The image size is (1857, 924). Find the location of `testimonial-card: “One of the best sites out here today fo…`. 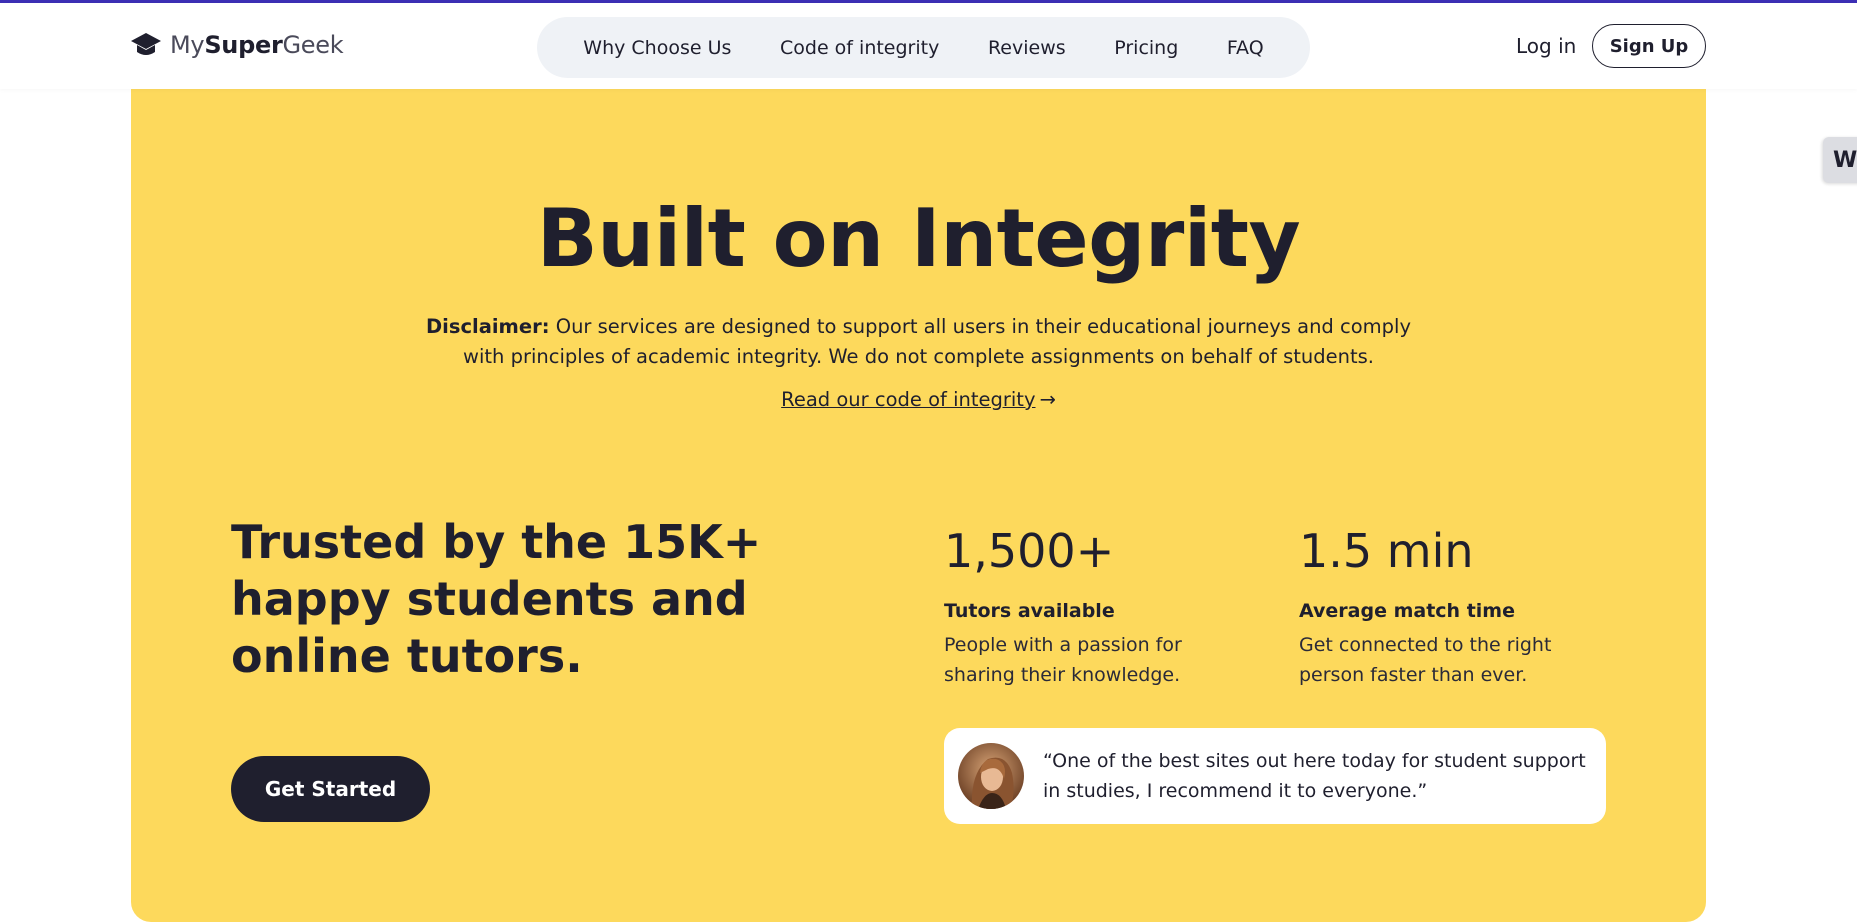

testimonial-card: “One of the best sites out here today fo… is located at coordinates (1275, 776).